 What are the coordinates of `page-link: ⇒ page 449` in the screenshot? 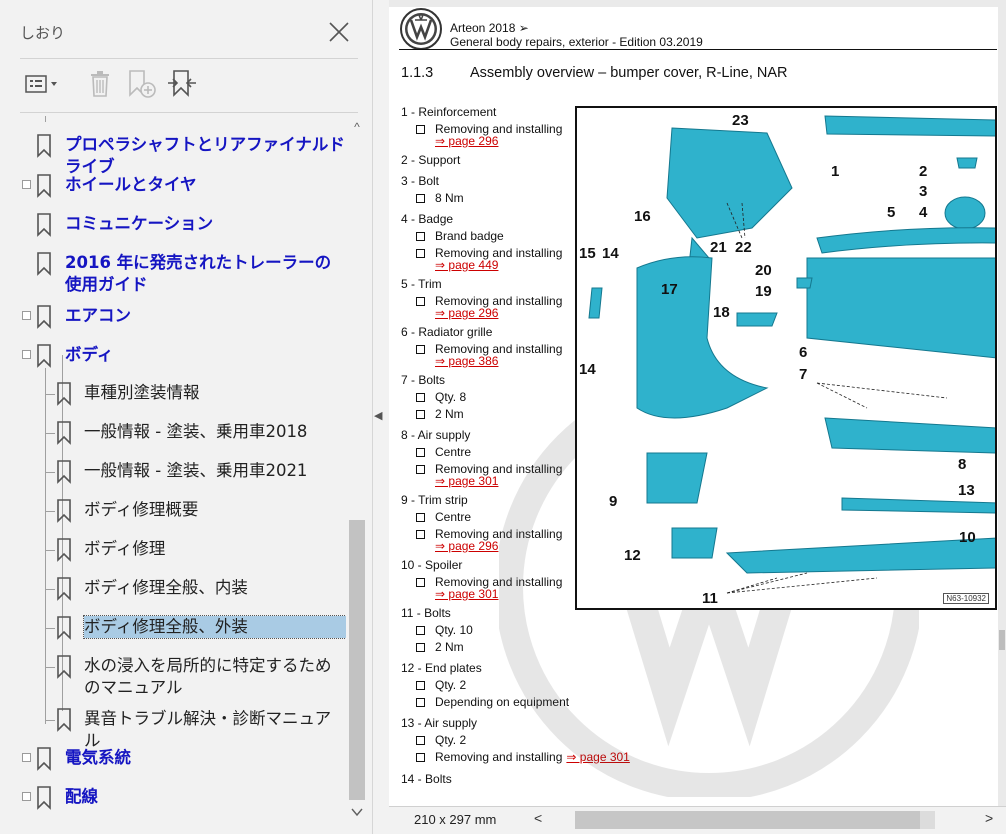 It's located at (466, 265).